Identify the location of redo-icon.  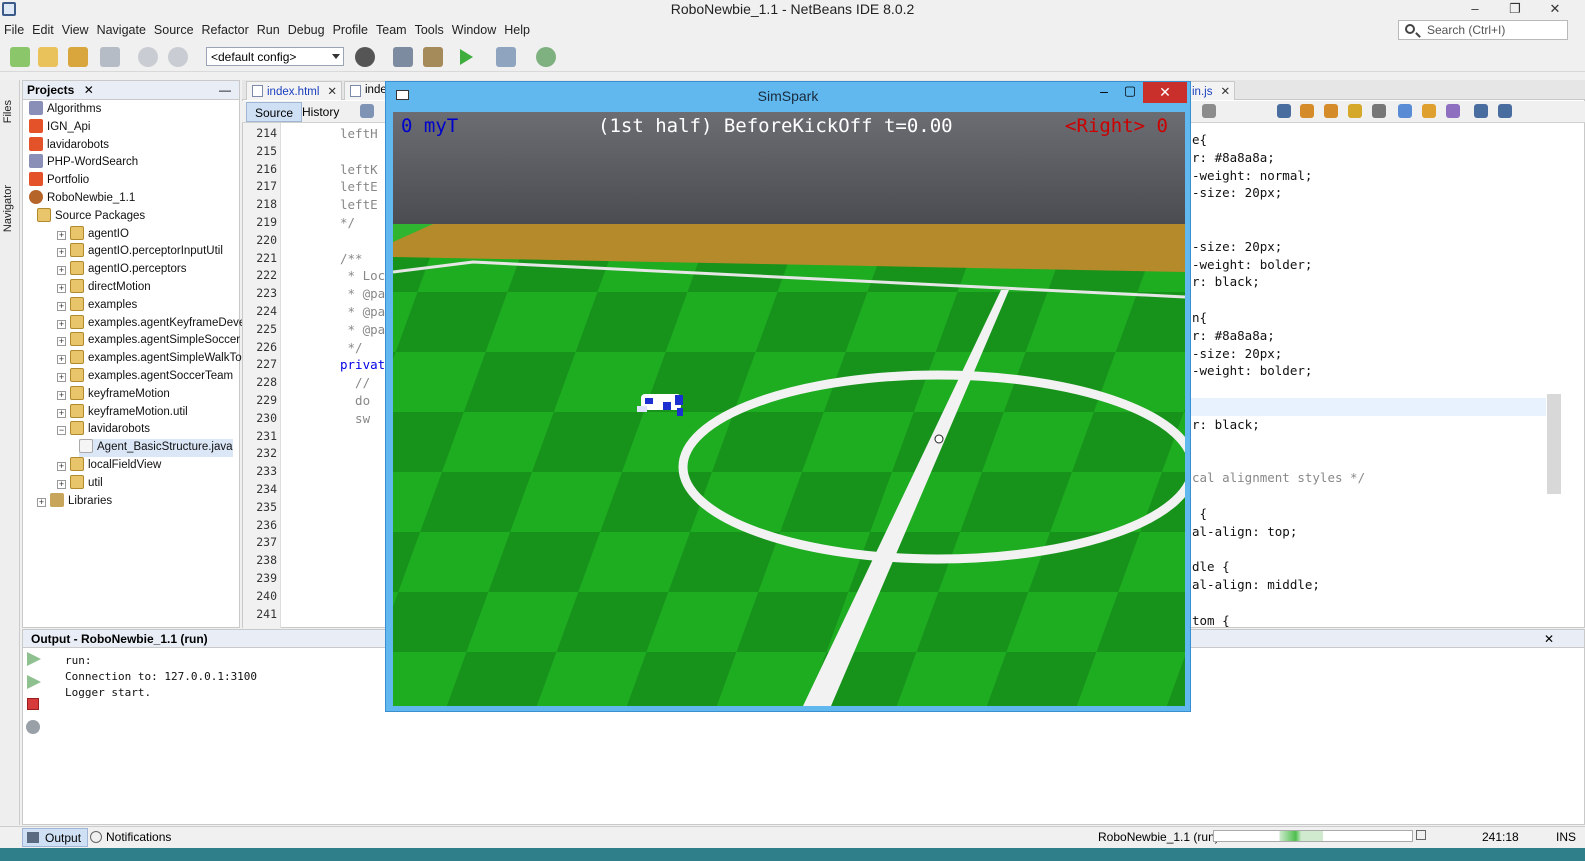
(178, 57).